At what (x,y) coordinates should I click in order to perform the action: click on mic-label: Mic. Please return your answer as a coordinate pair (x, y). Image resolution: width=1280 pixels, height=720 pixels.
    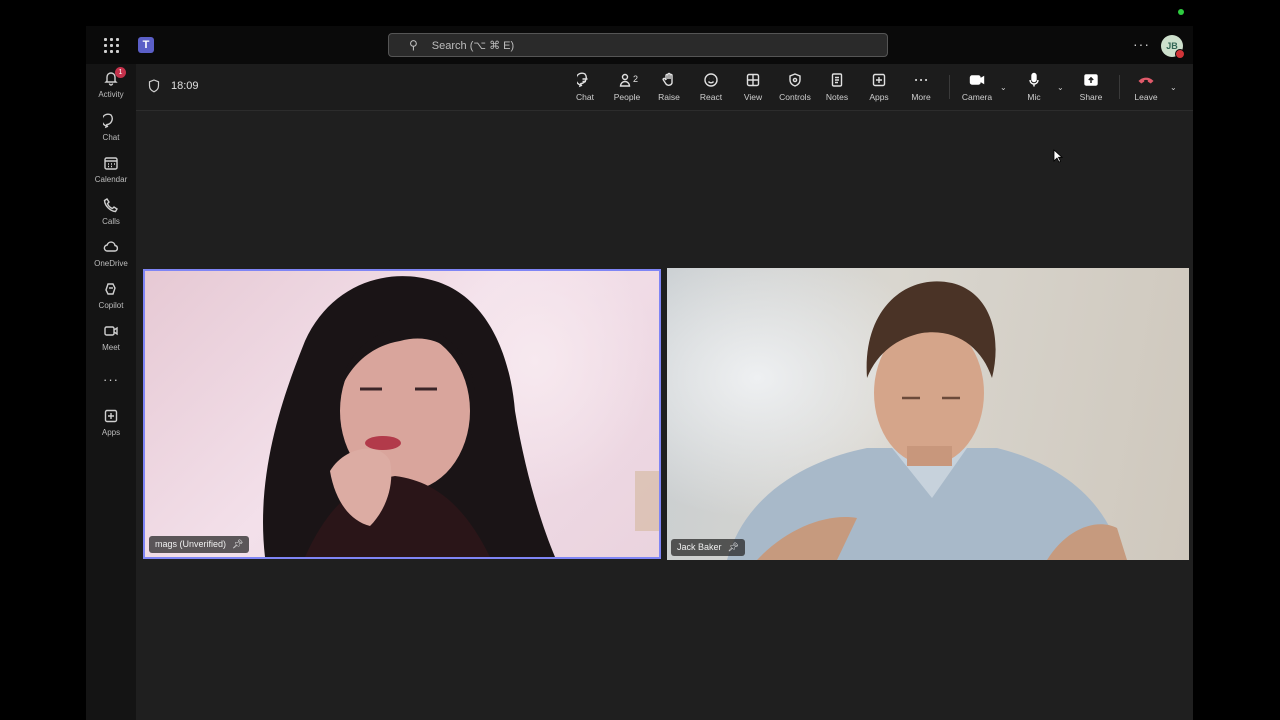
    Looking at the image, I should click on (1034, 97).